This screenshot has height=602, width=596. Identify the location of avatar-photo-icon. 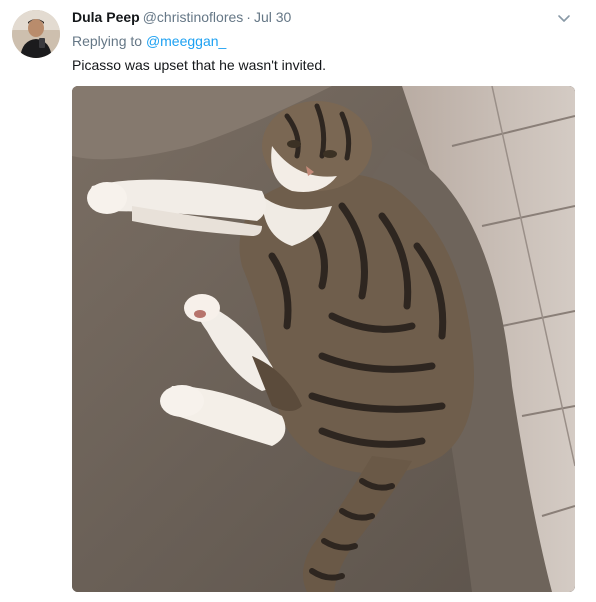
(36, 34).